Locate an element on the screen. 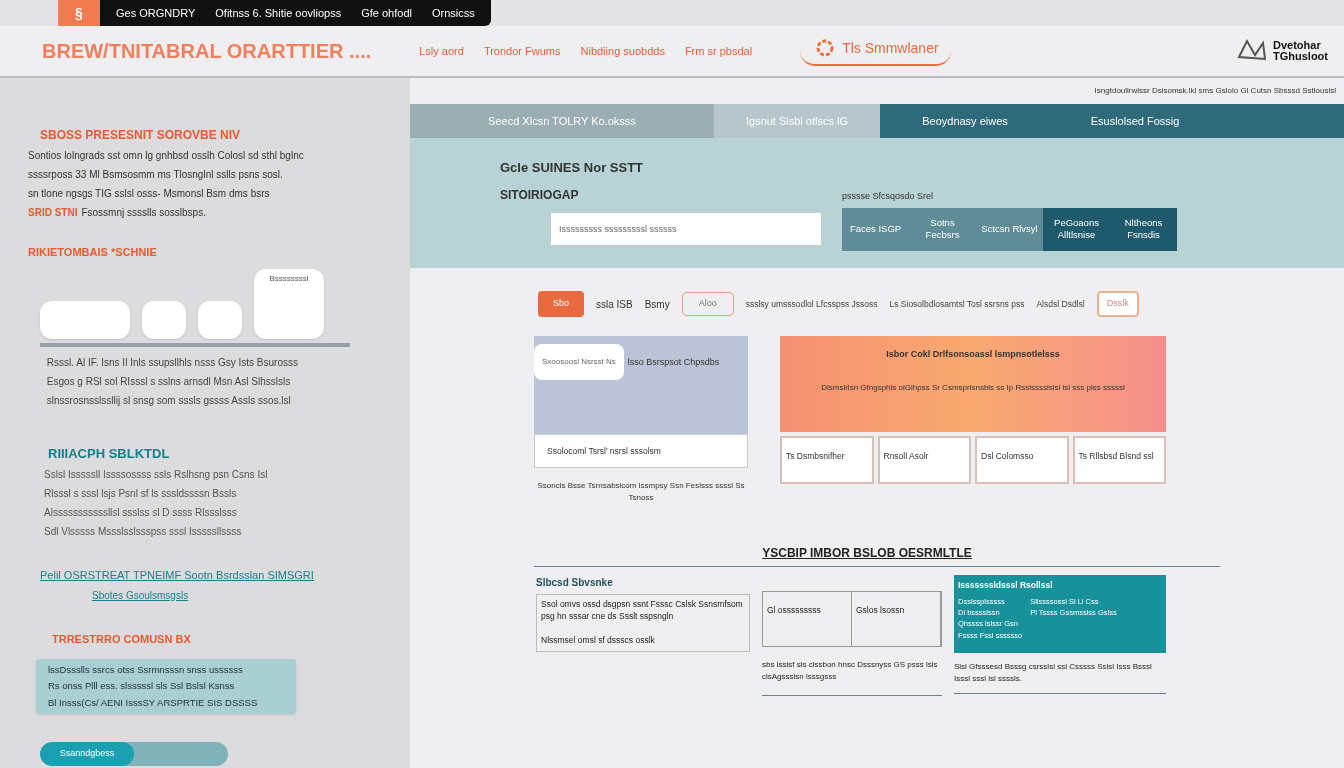 This screenshot has height=768, width=1344. card-label: Bssssssssl is located at coordinates (289, 278).